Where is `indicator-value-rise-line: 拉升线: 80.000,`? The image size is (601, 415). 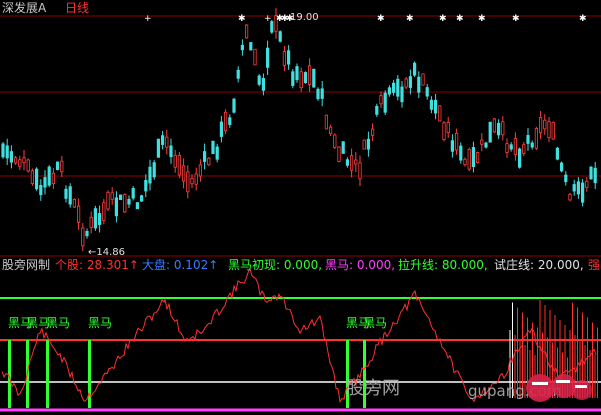
indicator-value-rise-line: 拉升线: 80.000, is located at coordinates (443, 265).